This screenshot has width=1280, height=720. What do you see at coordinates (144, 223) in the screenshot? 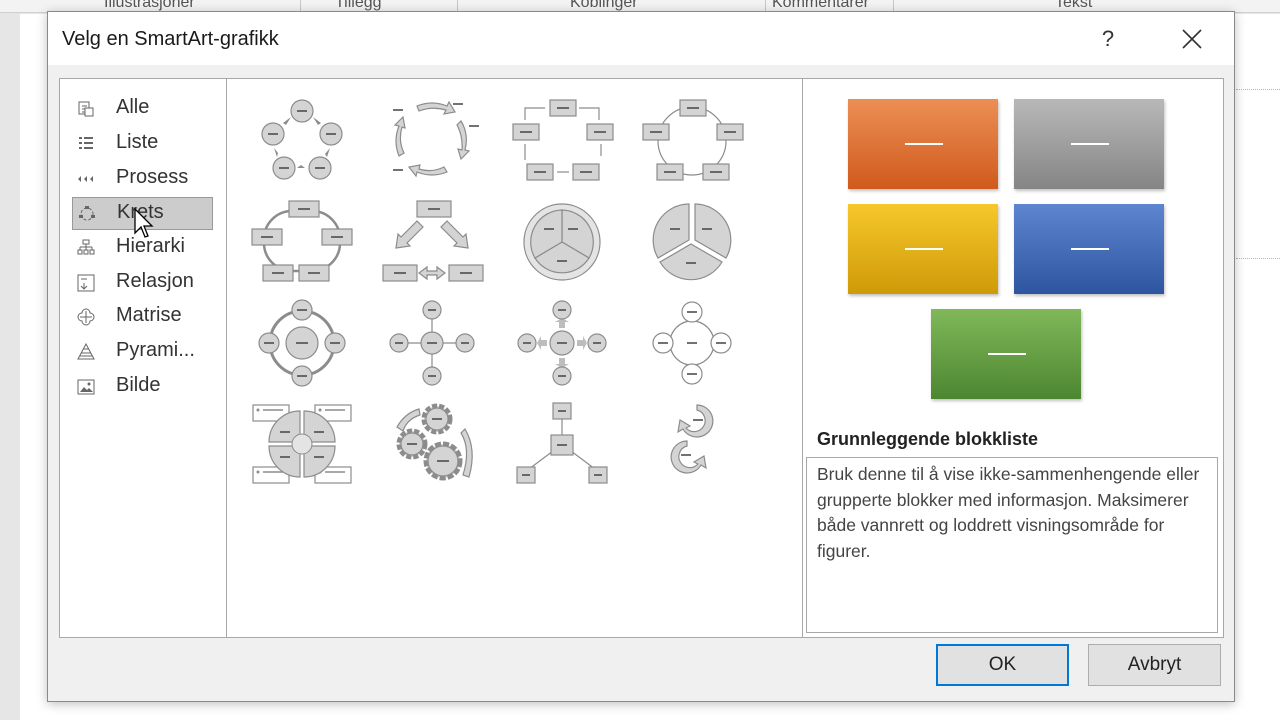
I see `mouse-cursor-icon` at bounding box center [144, 223].